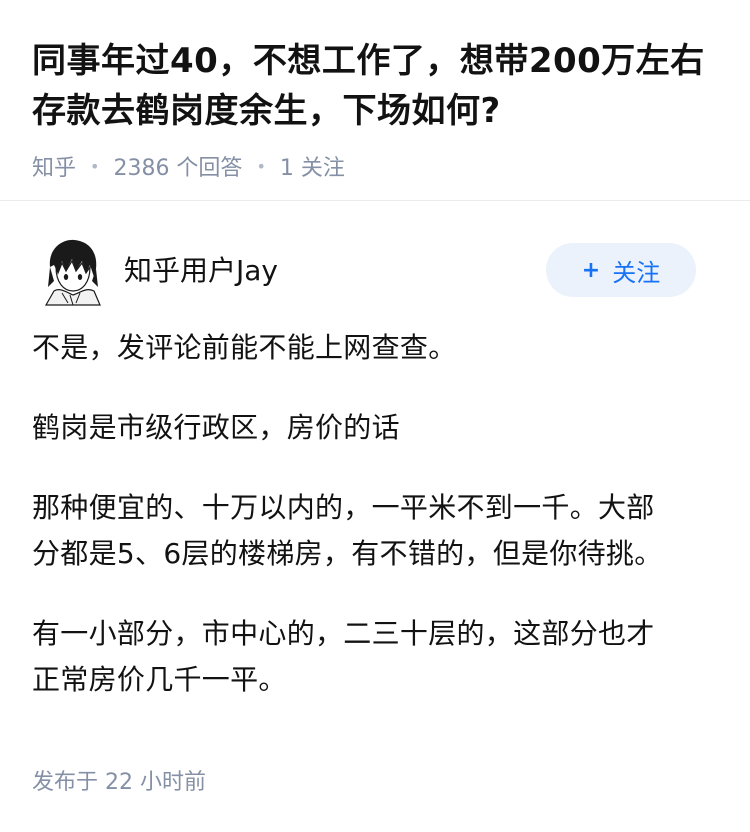 Image resolution: width=750 pixels, height=832 pixels. Describe the element at coordinates (244, 347) in the screenshot. I see `answer-paragraph: 不是，发评论前能不能上网查查。` at that location.